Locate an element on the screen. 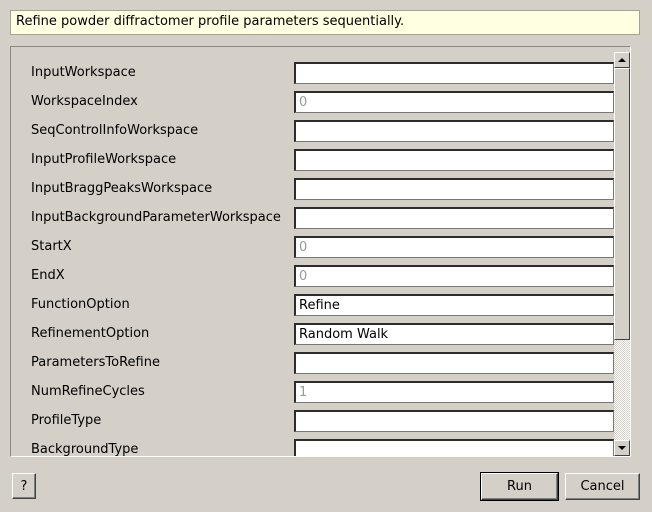 The width and height of the screenshot is (652, 512). property-input: 1 is located at coordinates (454, 392).